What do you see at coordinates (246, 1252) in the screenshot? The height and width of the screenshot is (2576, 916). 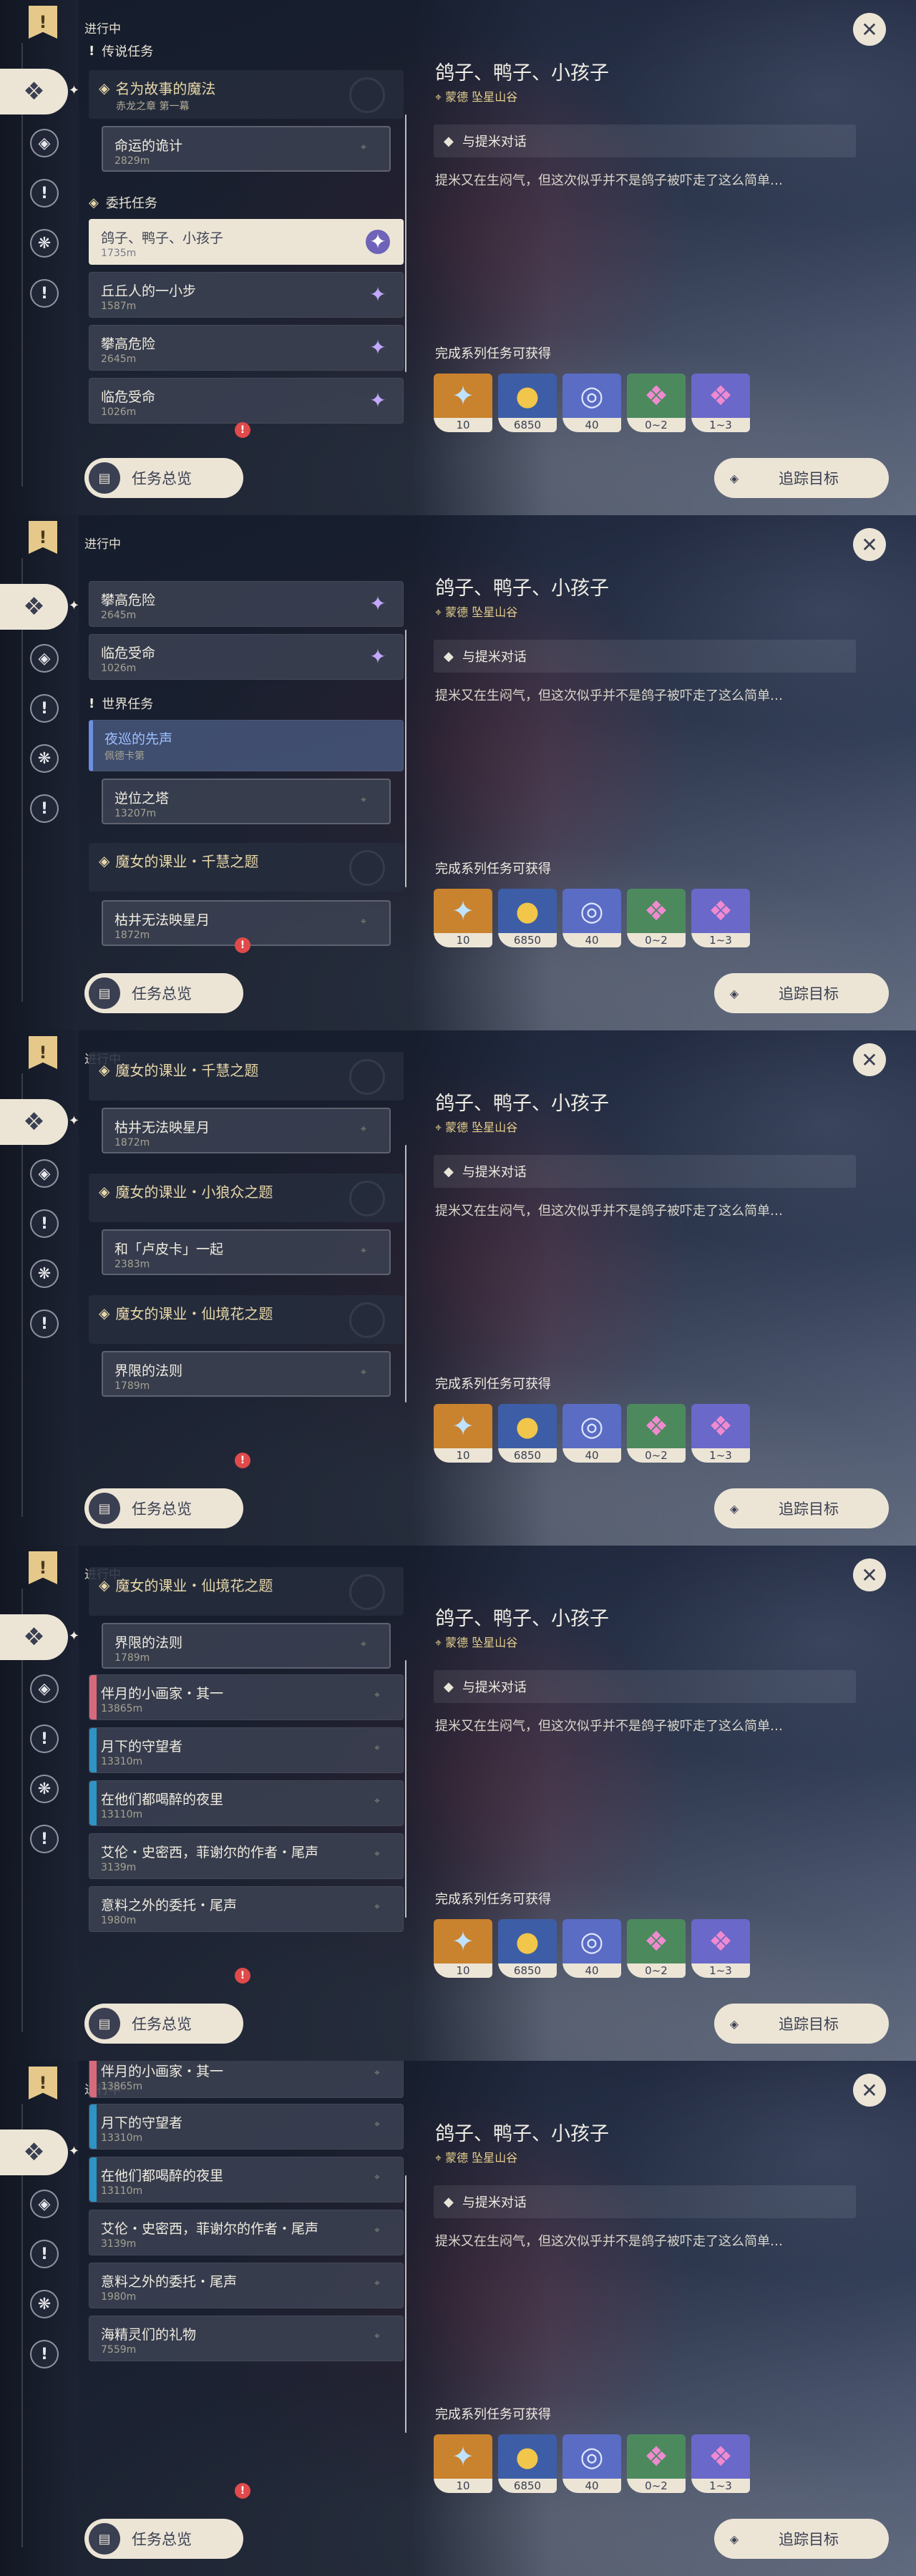 I see `quest-item: 和「卢皮卡」一起 2383m ⌖` at bounding box center [246, 1252].